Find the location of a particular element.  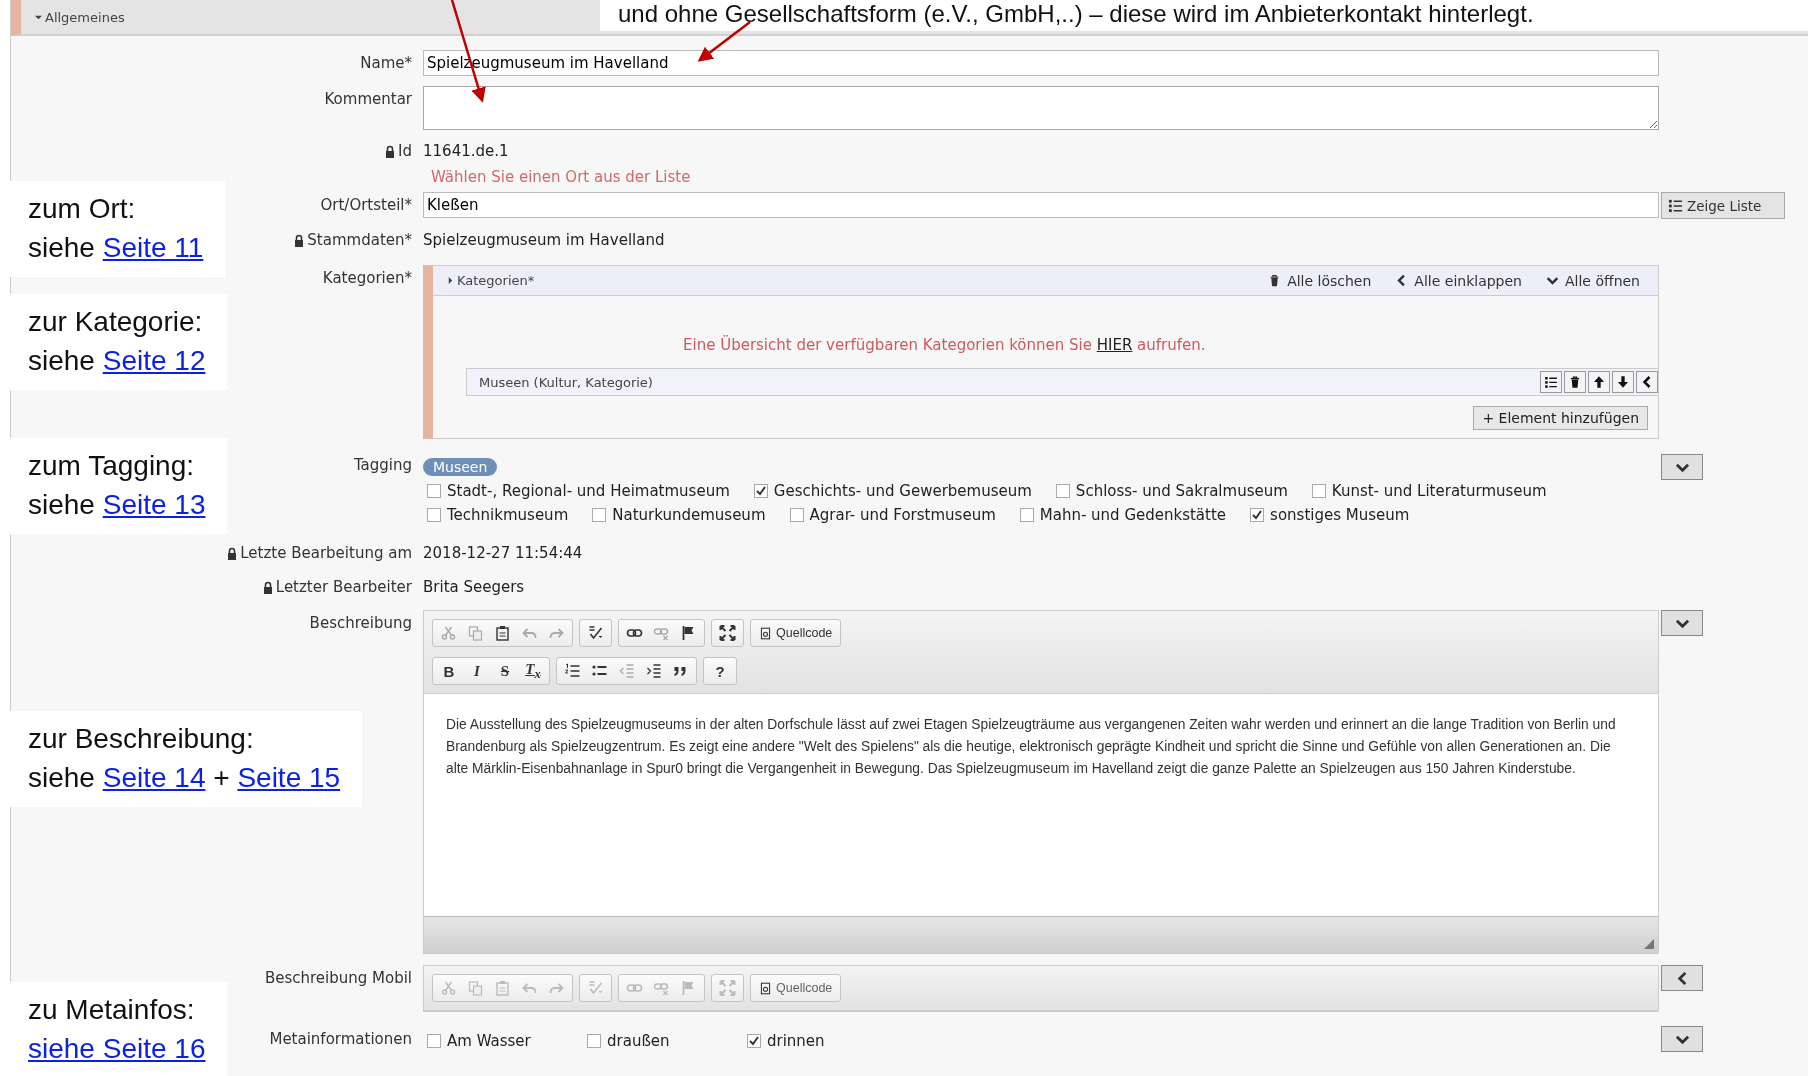

field-label: Id is located at coordinates (405, 151).